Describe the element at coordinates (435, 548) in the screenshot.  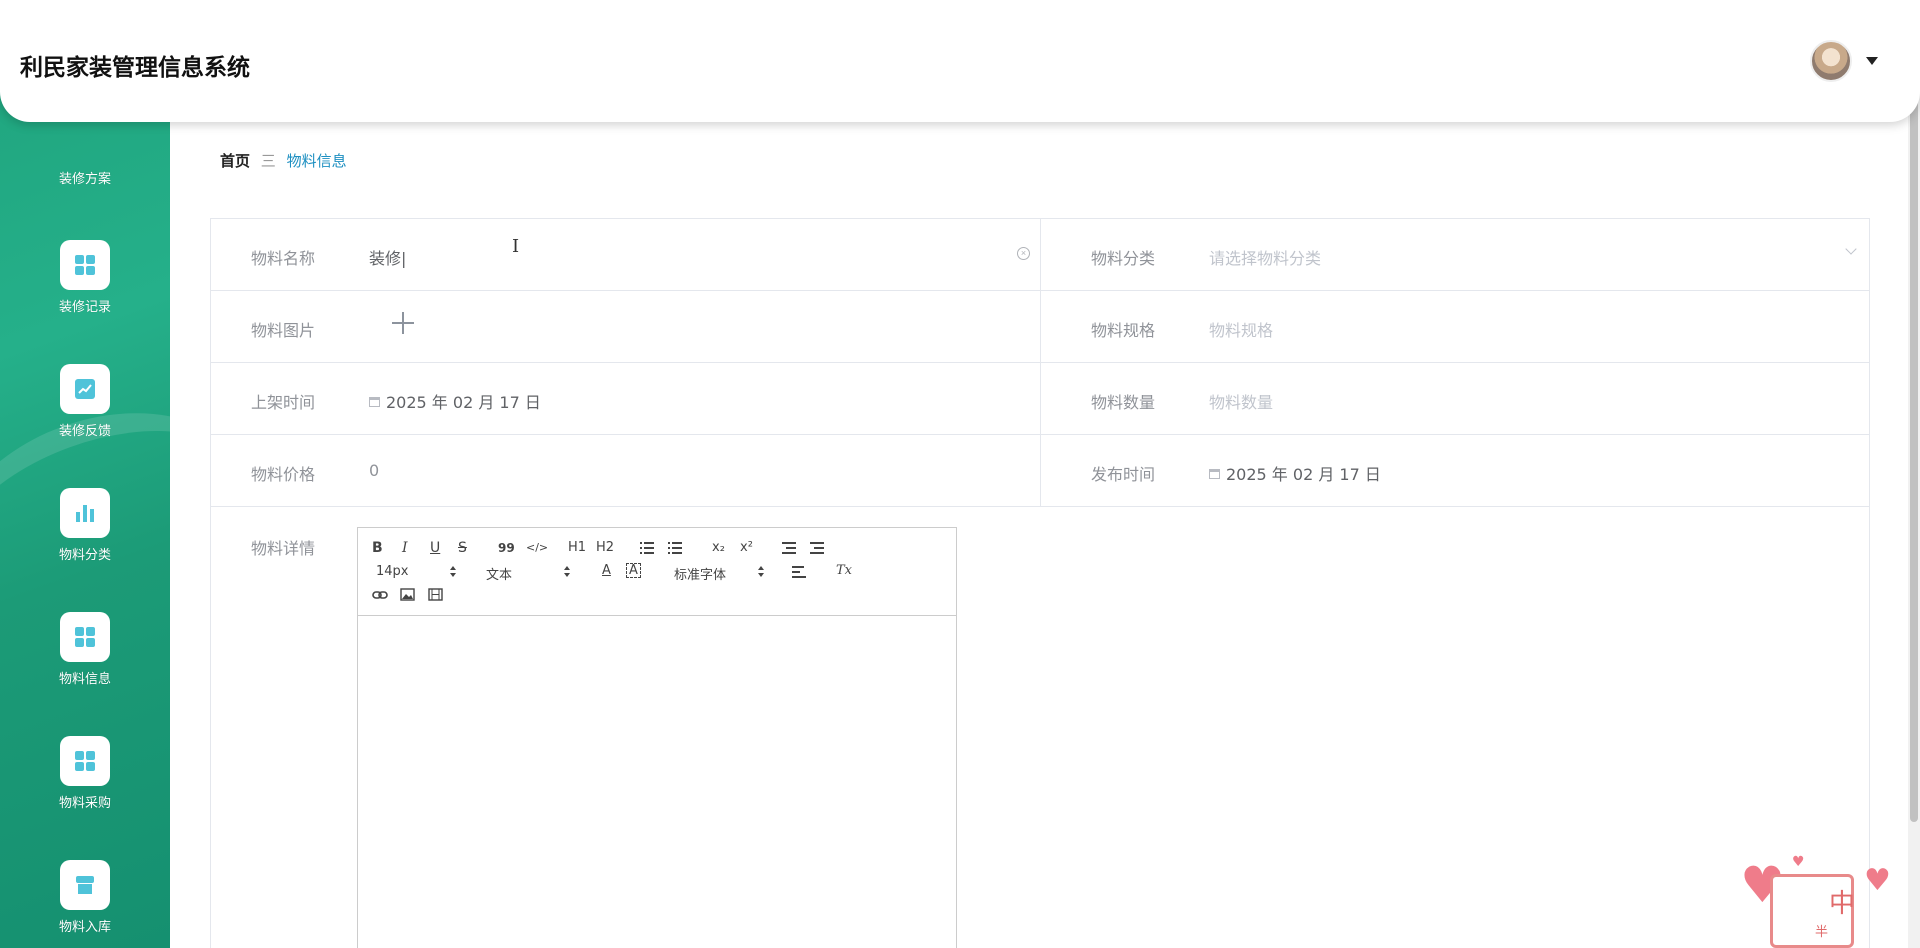
I see `underline-button: U` at that location.